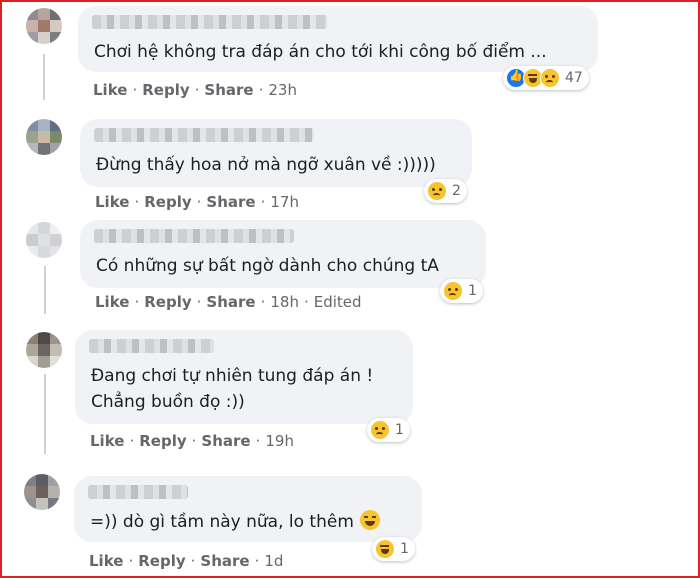 The image size is (700, 578). Describe the element at coordinates (235, 522) in the screenshot. I see `comment-text: =)) dò gì tầm này nữa, lo thêm` at that location.